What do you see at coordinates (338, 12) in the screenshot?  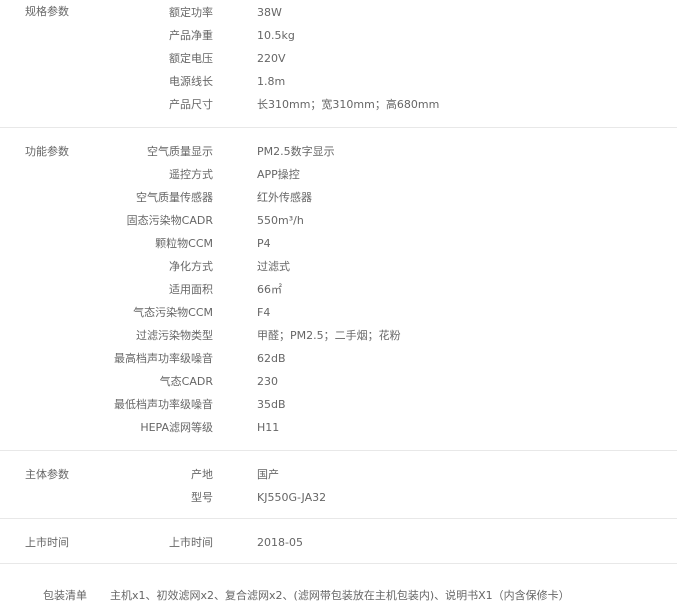 I see `param-row: 额定功率 38W` at bounding box center [338, 12].